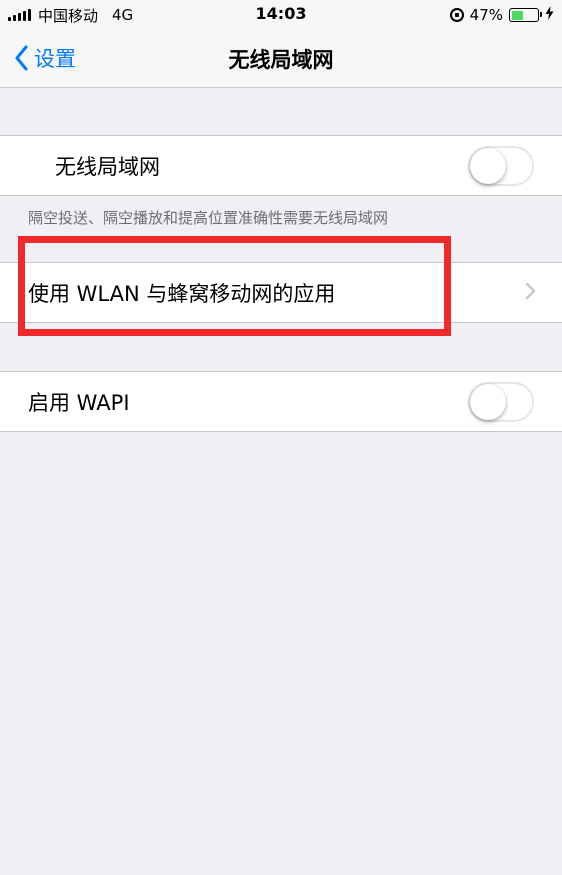 The height and width of the screenshot is (875, 562). I want to click on apps-group: 使用 WLAN 与蜂窝移动网的应用, so click(281, 292).